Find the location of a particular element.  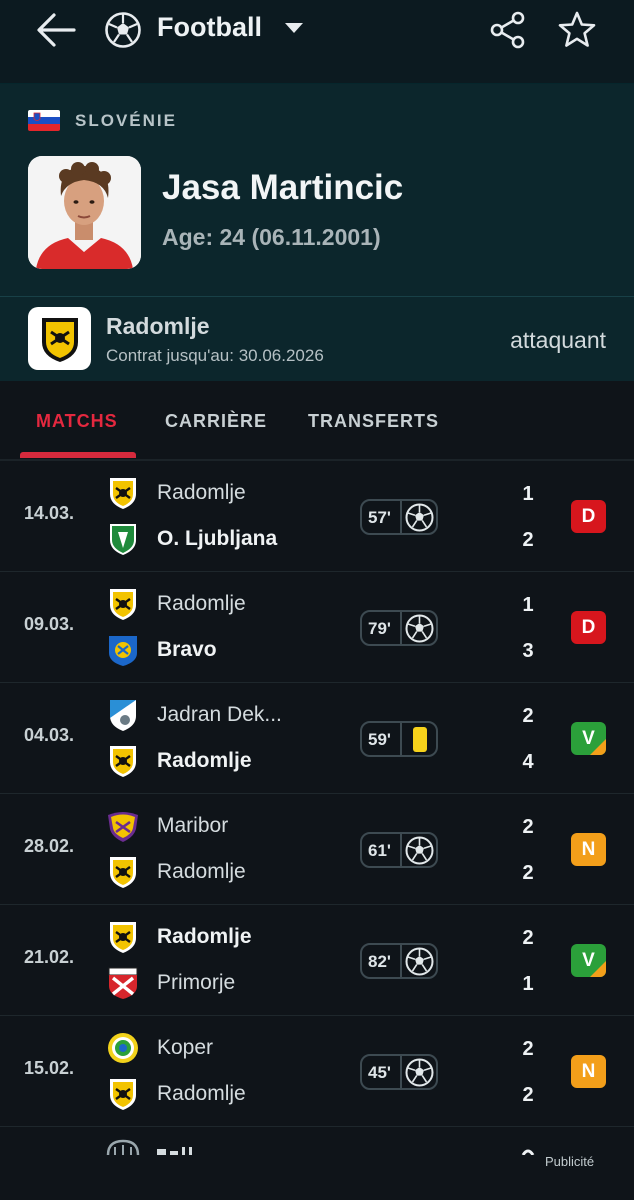

chevron-down-icon is located at coordinates (294, 28).